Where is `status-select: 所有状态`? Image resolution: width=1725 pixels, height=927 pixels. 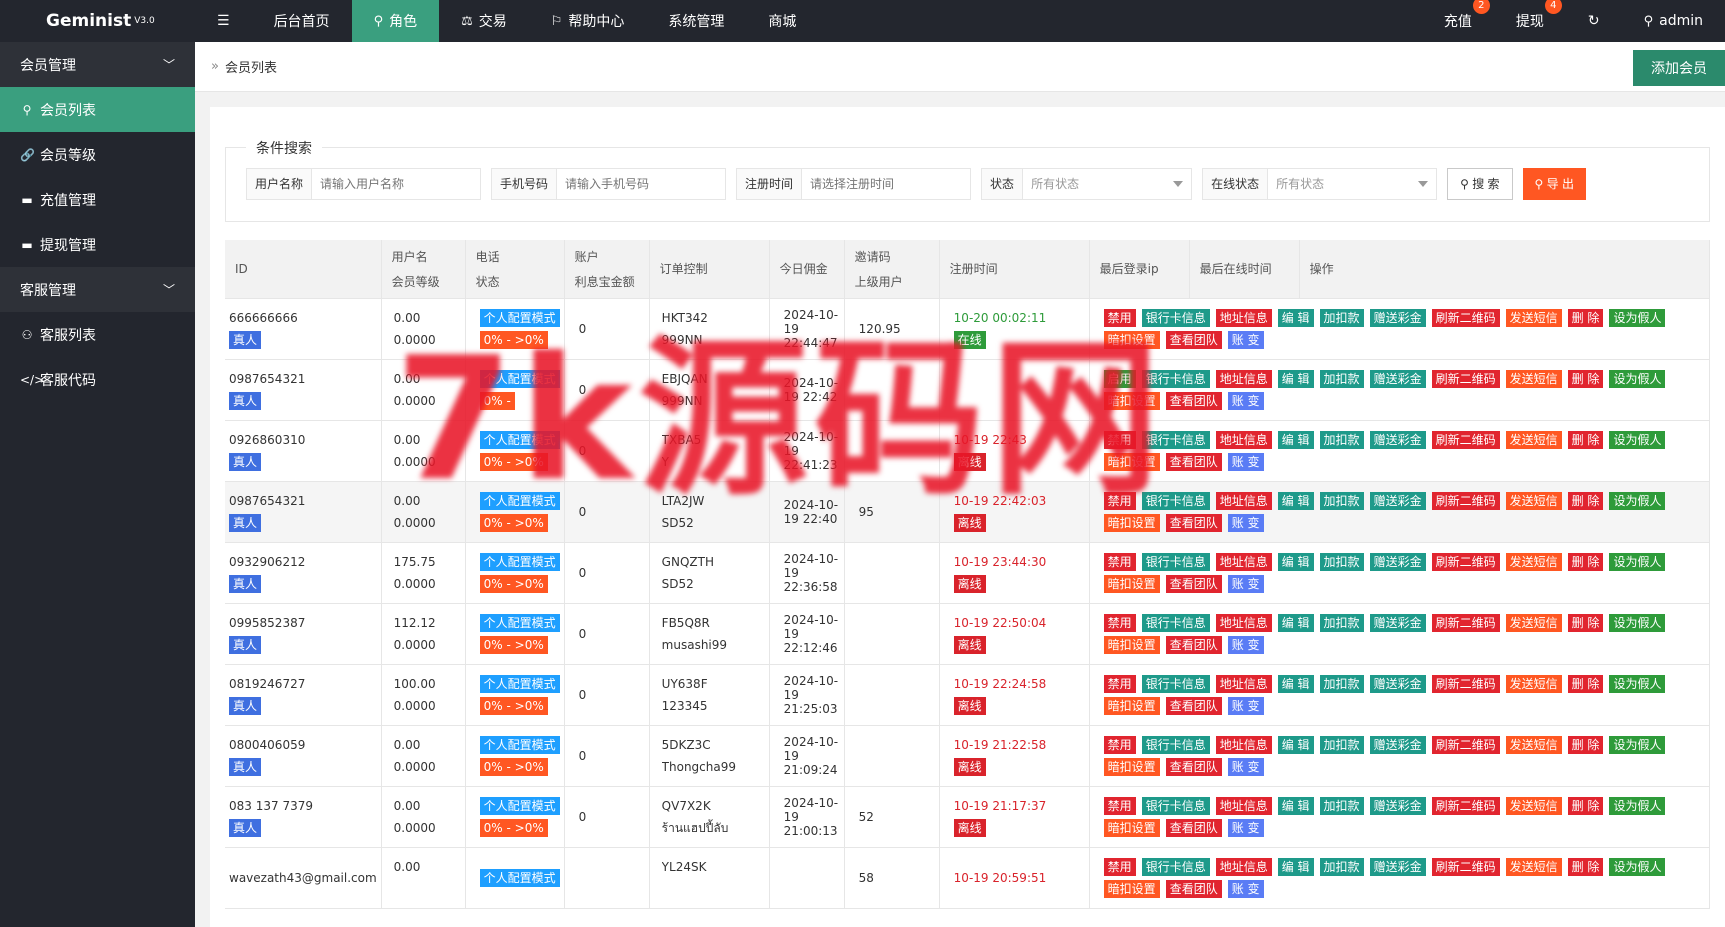 status-select: 所有状态 is located at coordinates (1107, 184).